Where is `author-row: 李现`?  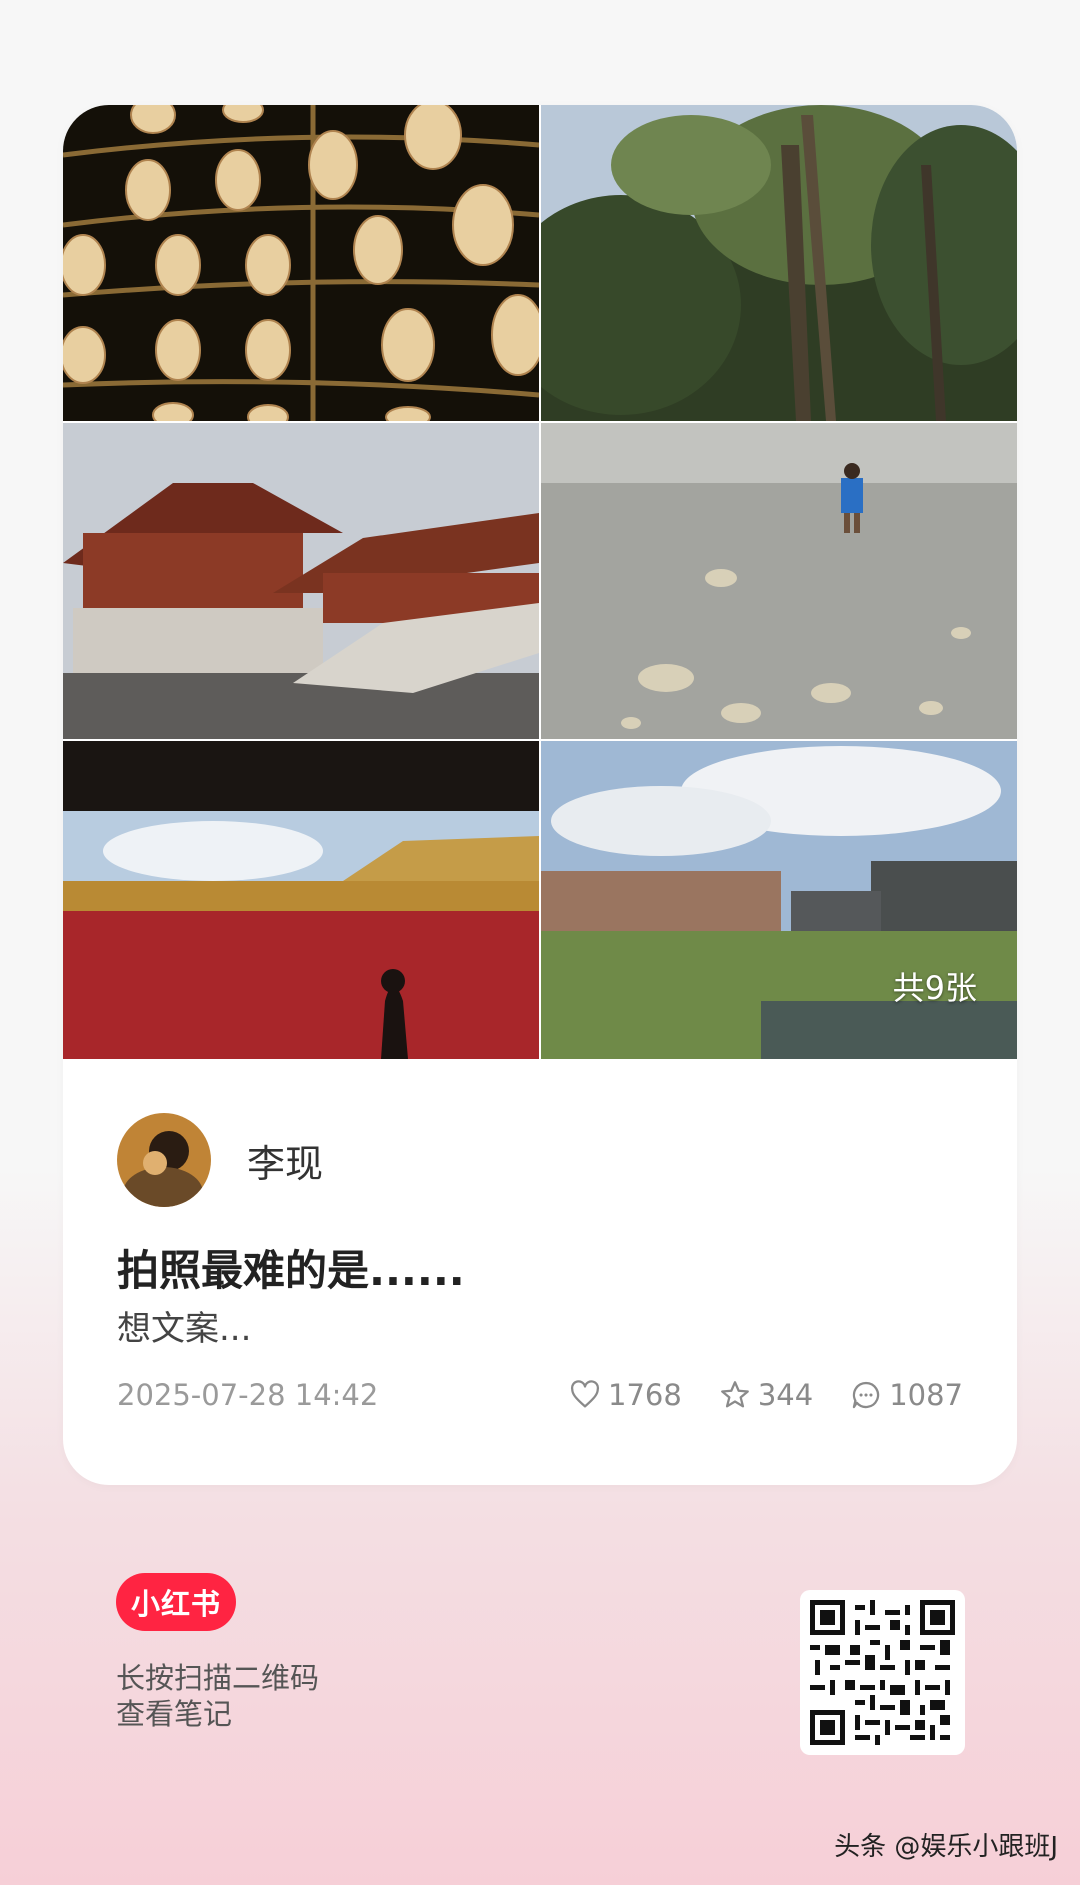
author-row: 李现 is located at coordinates (220, 1160).